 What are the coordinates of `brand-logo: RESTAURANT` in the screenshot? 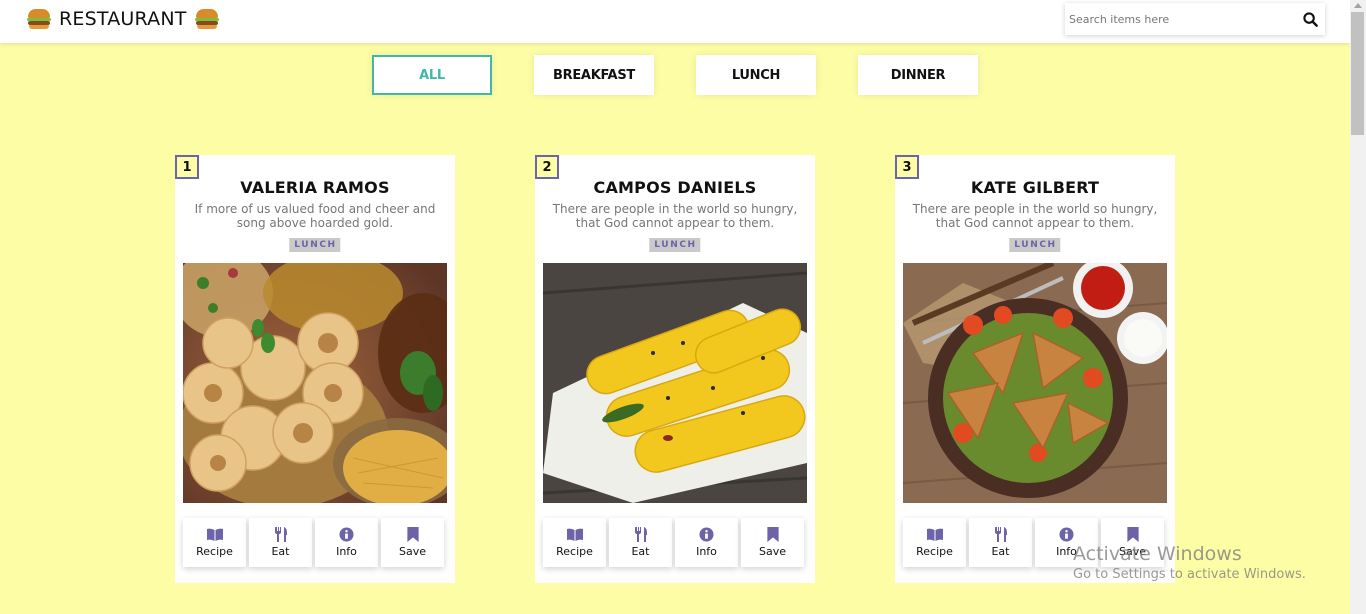 It's located at (123, 19).